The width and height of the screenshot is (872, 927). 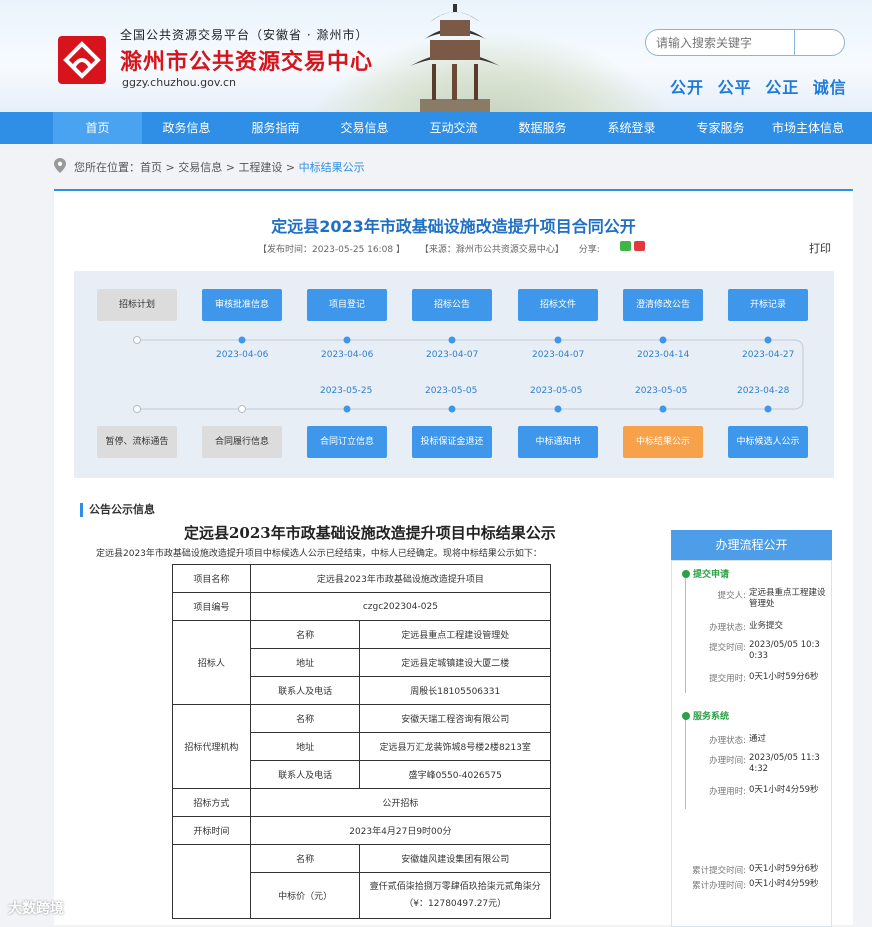 I want to click on cell-label: 招标人, so click(x=211, y=662).